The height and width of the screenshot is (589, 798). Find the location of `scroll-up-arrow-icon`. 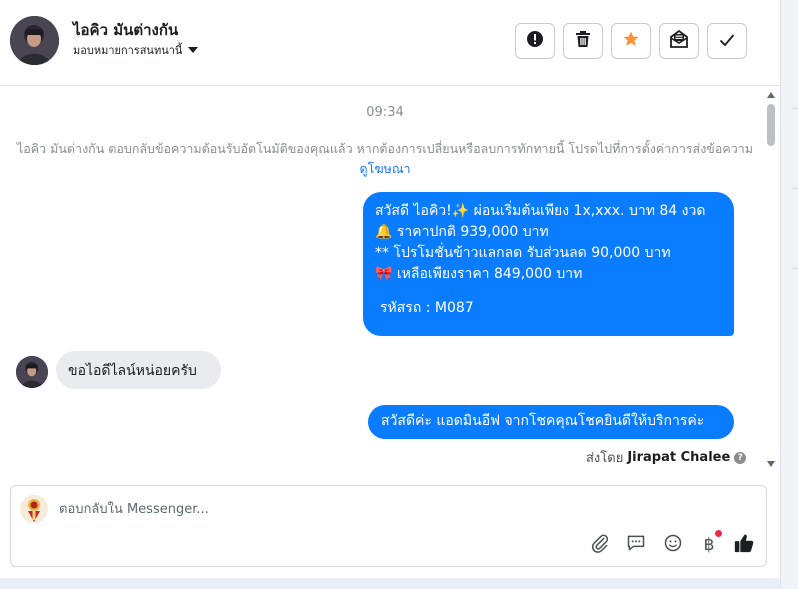

scroll-up-arrow-icon is located at coordinates (771, 95).